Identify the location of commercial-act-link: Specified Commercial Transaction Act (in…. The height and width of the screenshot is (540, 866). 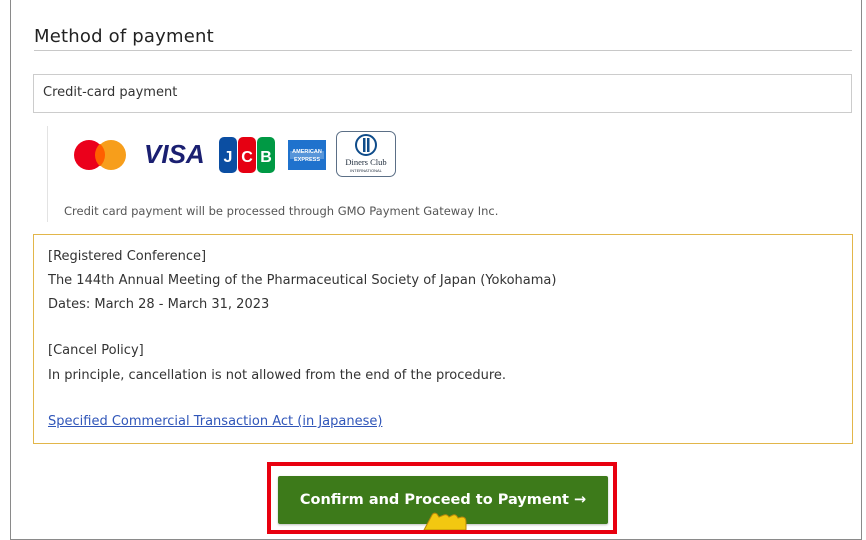
(215, 421).